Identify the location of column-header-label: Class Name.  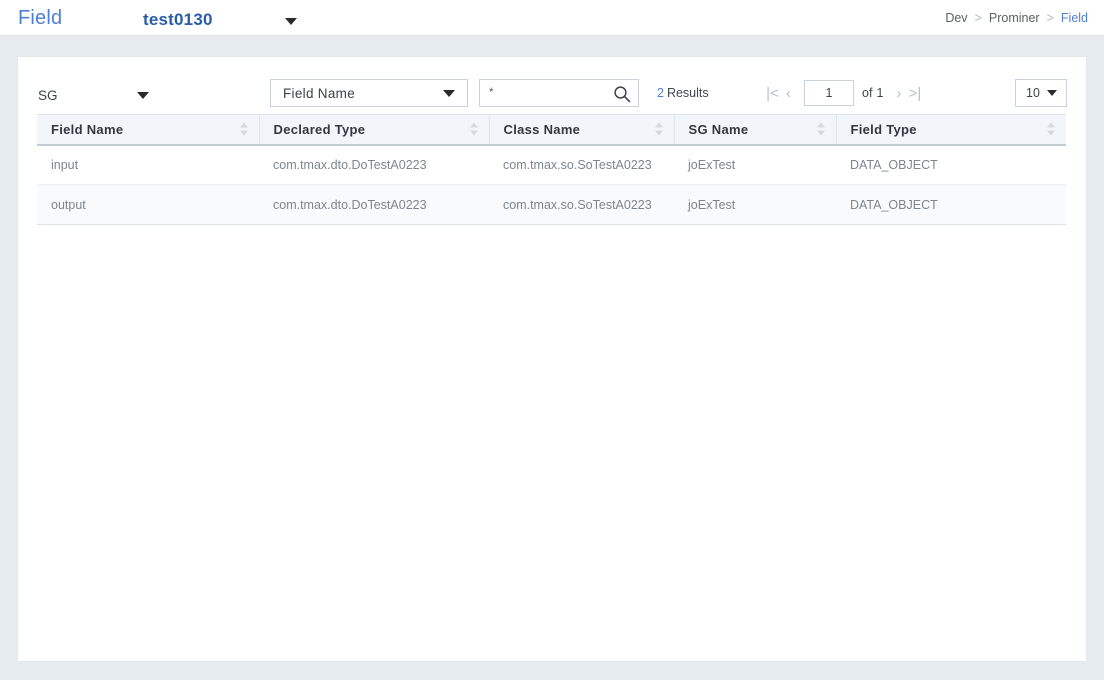
(542, 129).